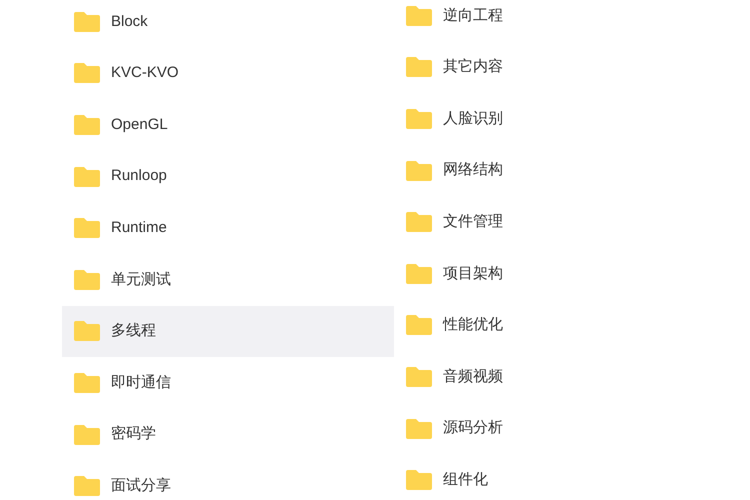 The height and width of the screenshot is (500, 750). What do you see at coordinates (473, 222) in the screenshot?
I see `folder-name: 文件管理` at bounding box center [473, 222].